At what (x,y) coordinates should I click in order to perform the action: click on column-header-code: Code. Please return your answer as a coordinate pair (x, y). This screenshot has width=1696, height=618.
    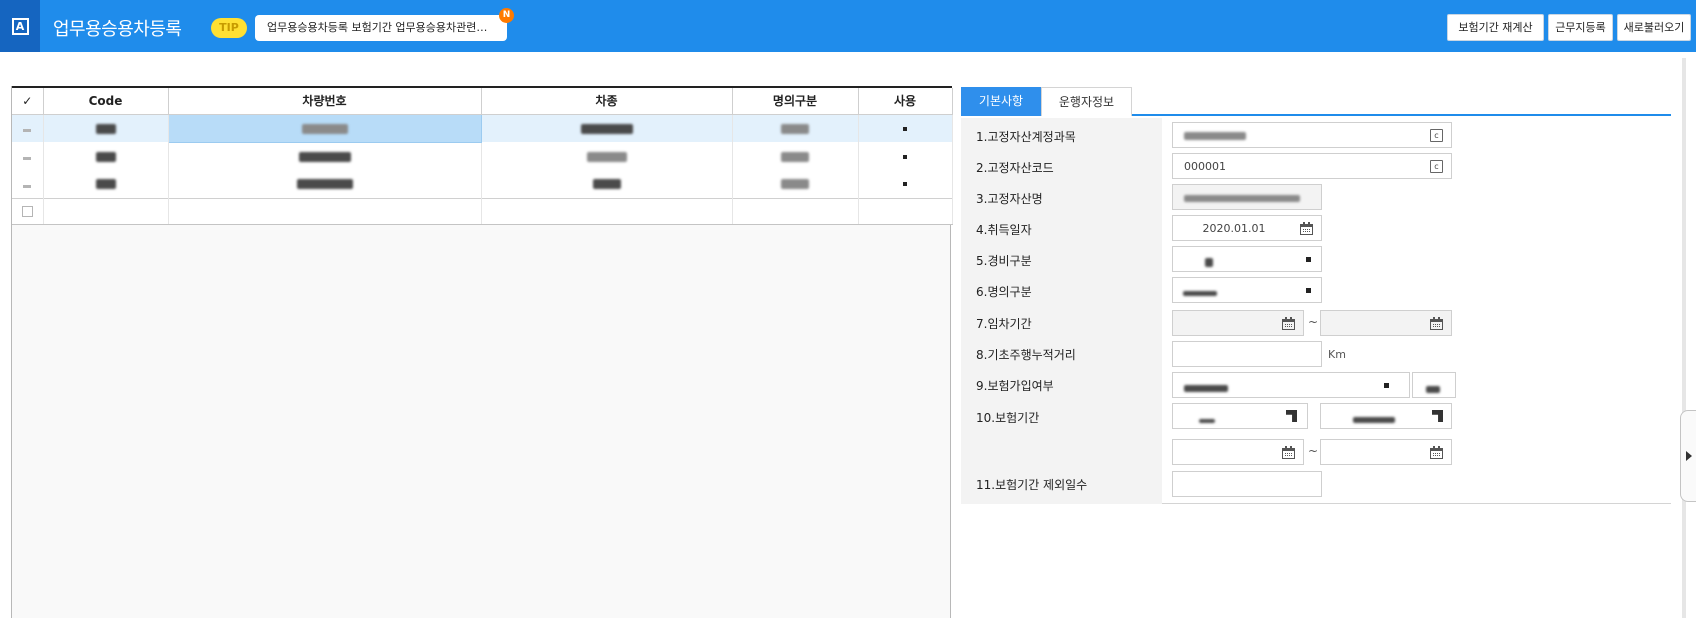
    Looking at the image, I should click on (106, 101).